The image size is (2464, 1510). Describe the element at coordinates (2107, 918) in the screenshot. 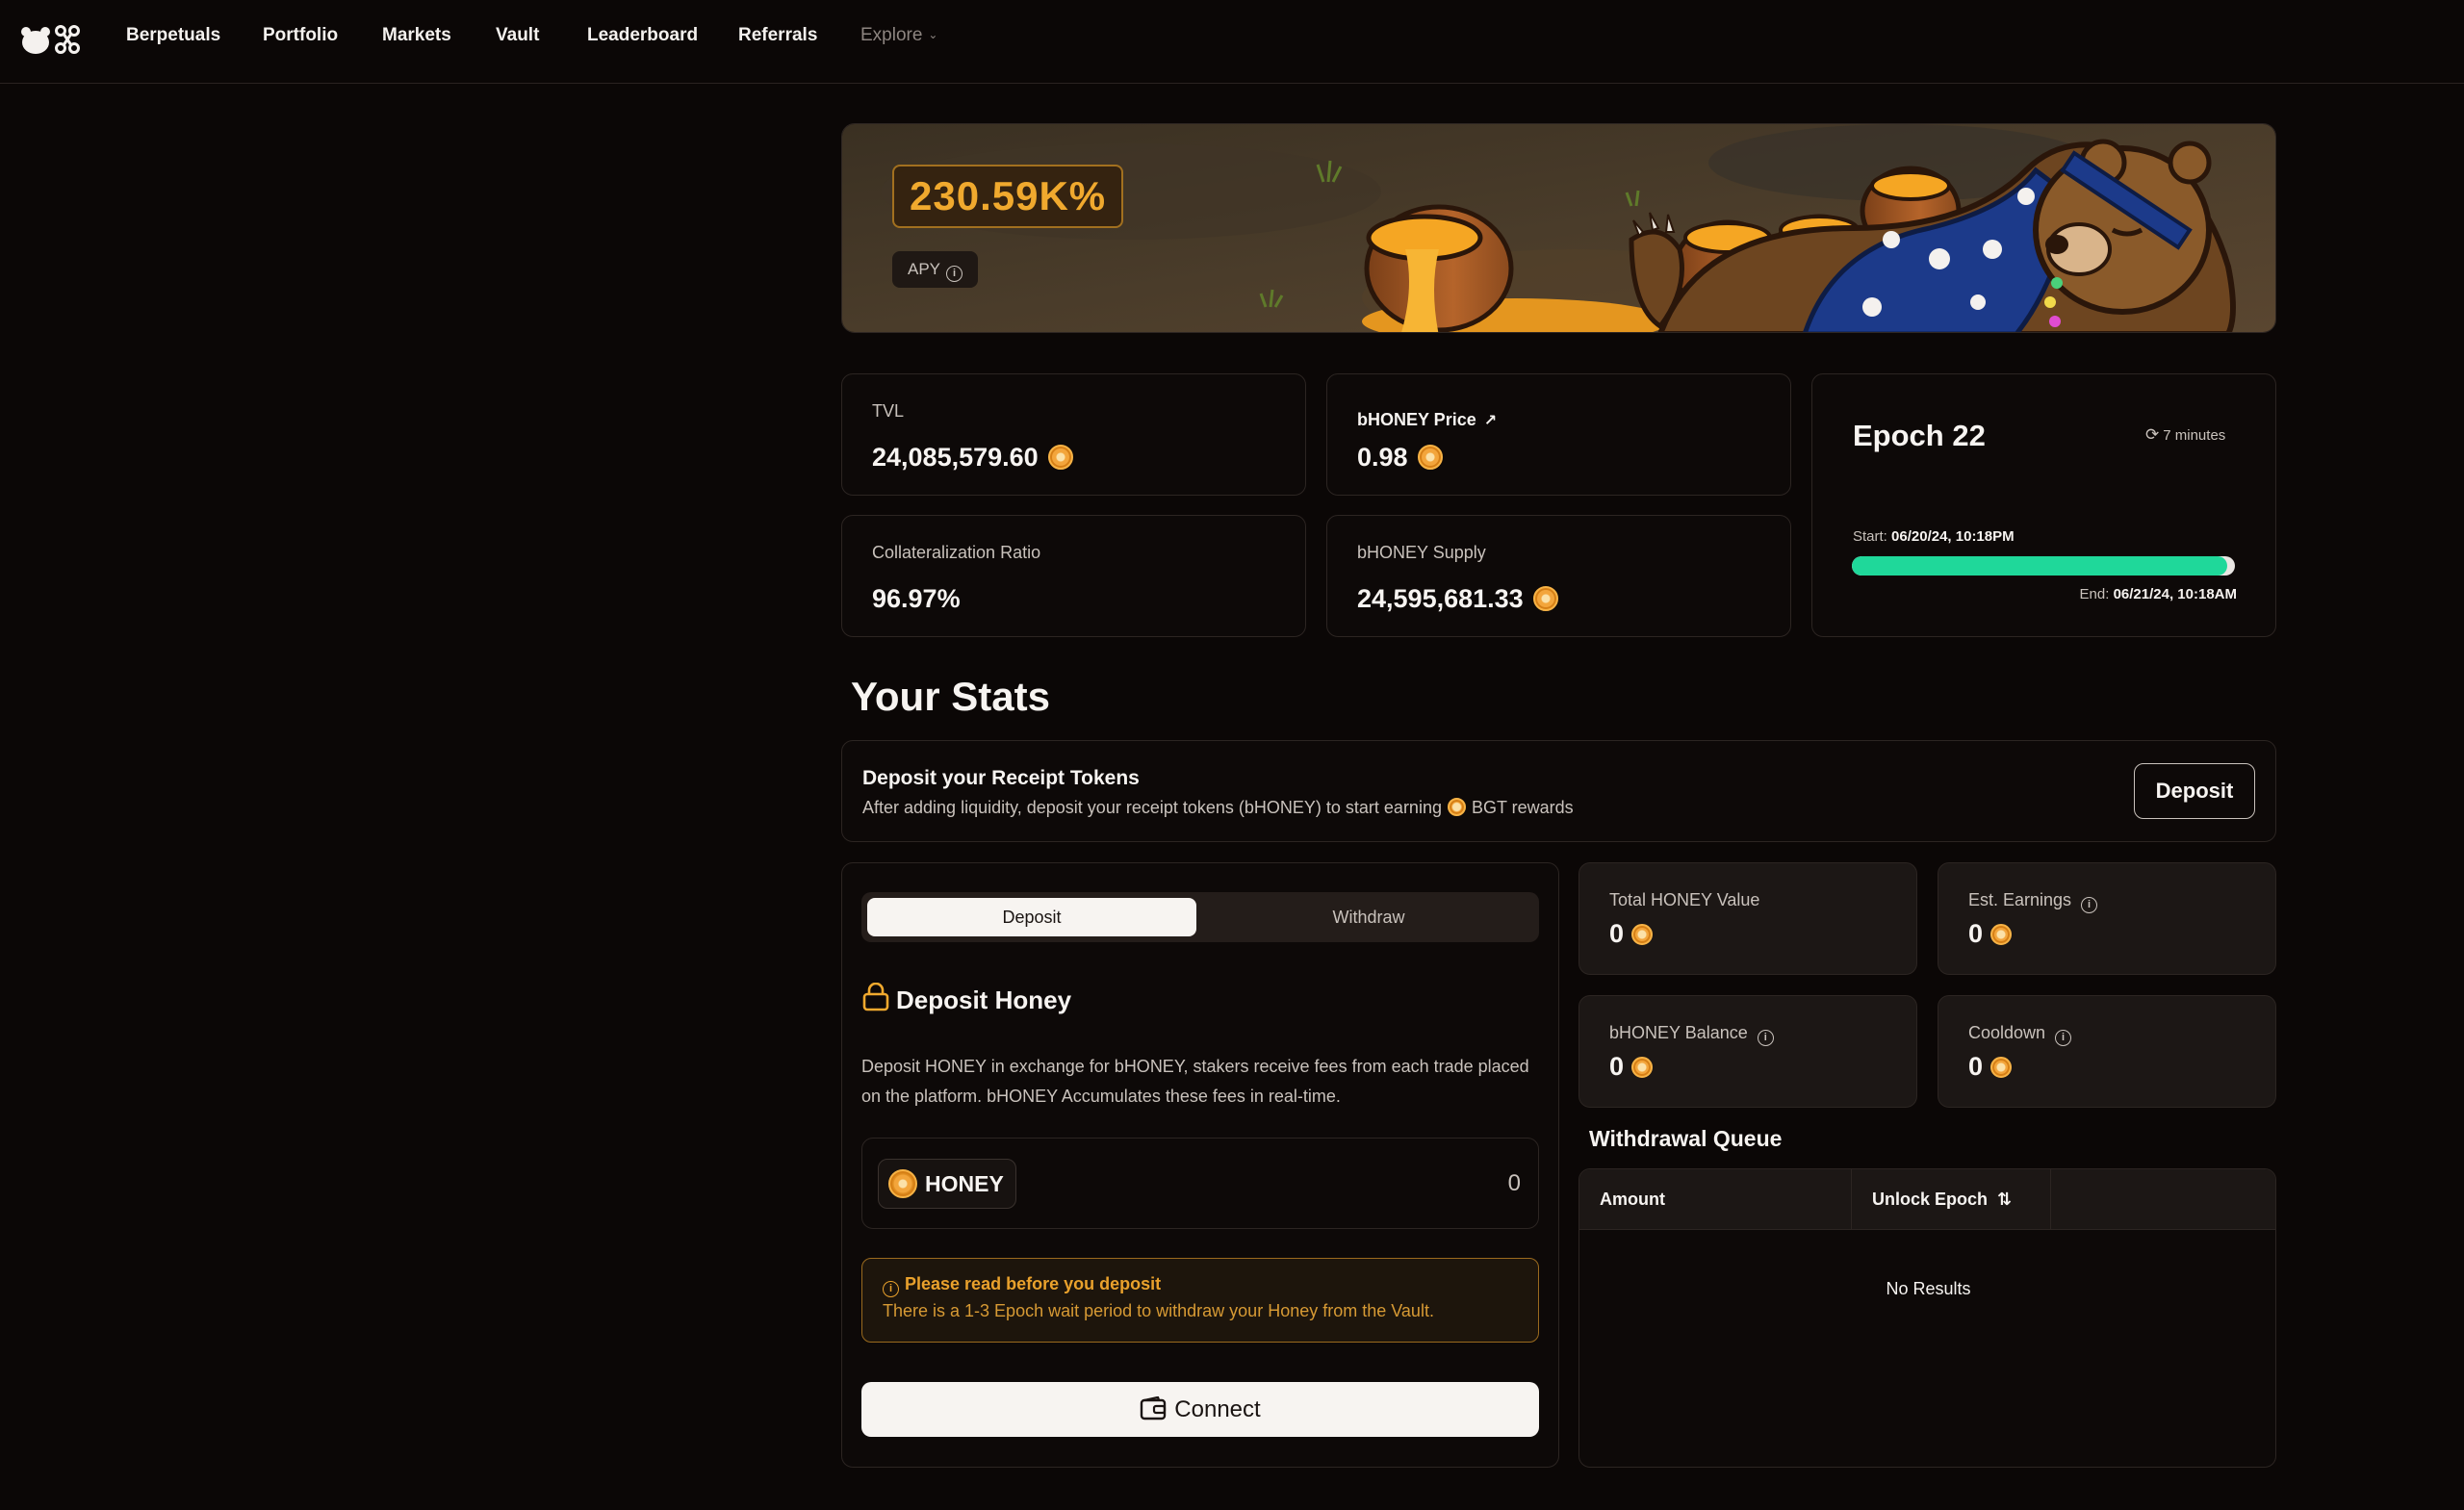

I see `est-earnings-card: Est. Earnings i 0` at that location.